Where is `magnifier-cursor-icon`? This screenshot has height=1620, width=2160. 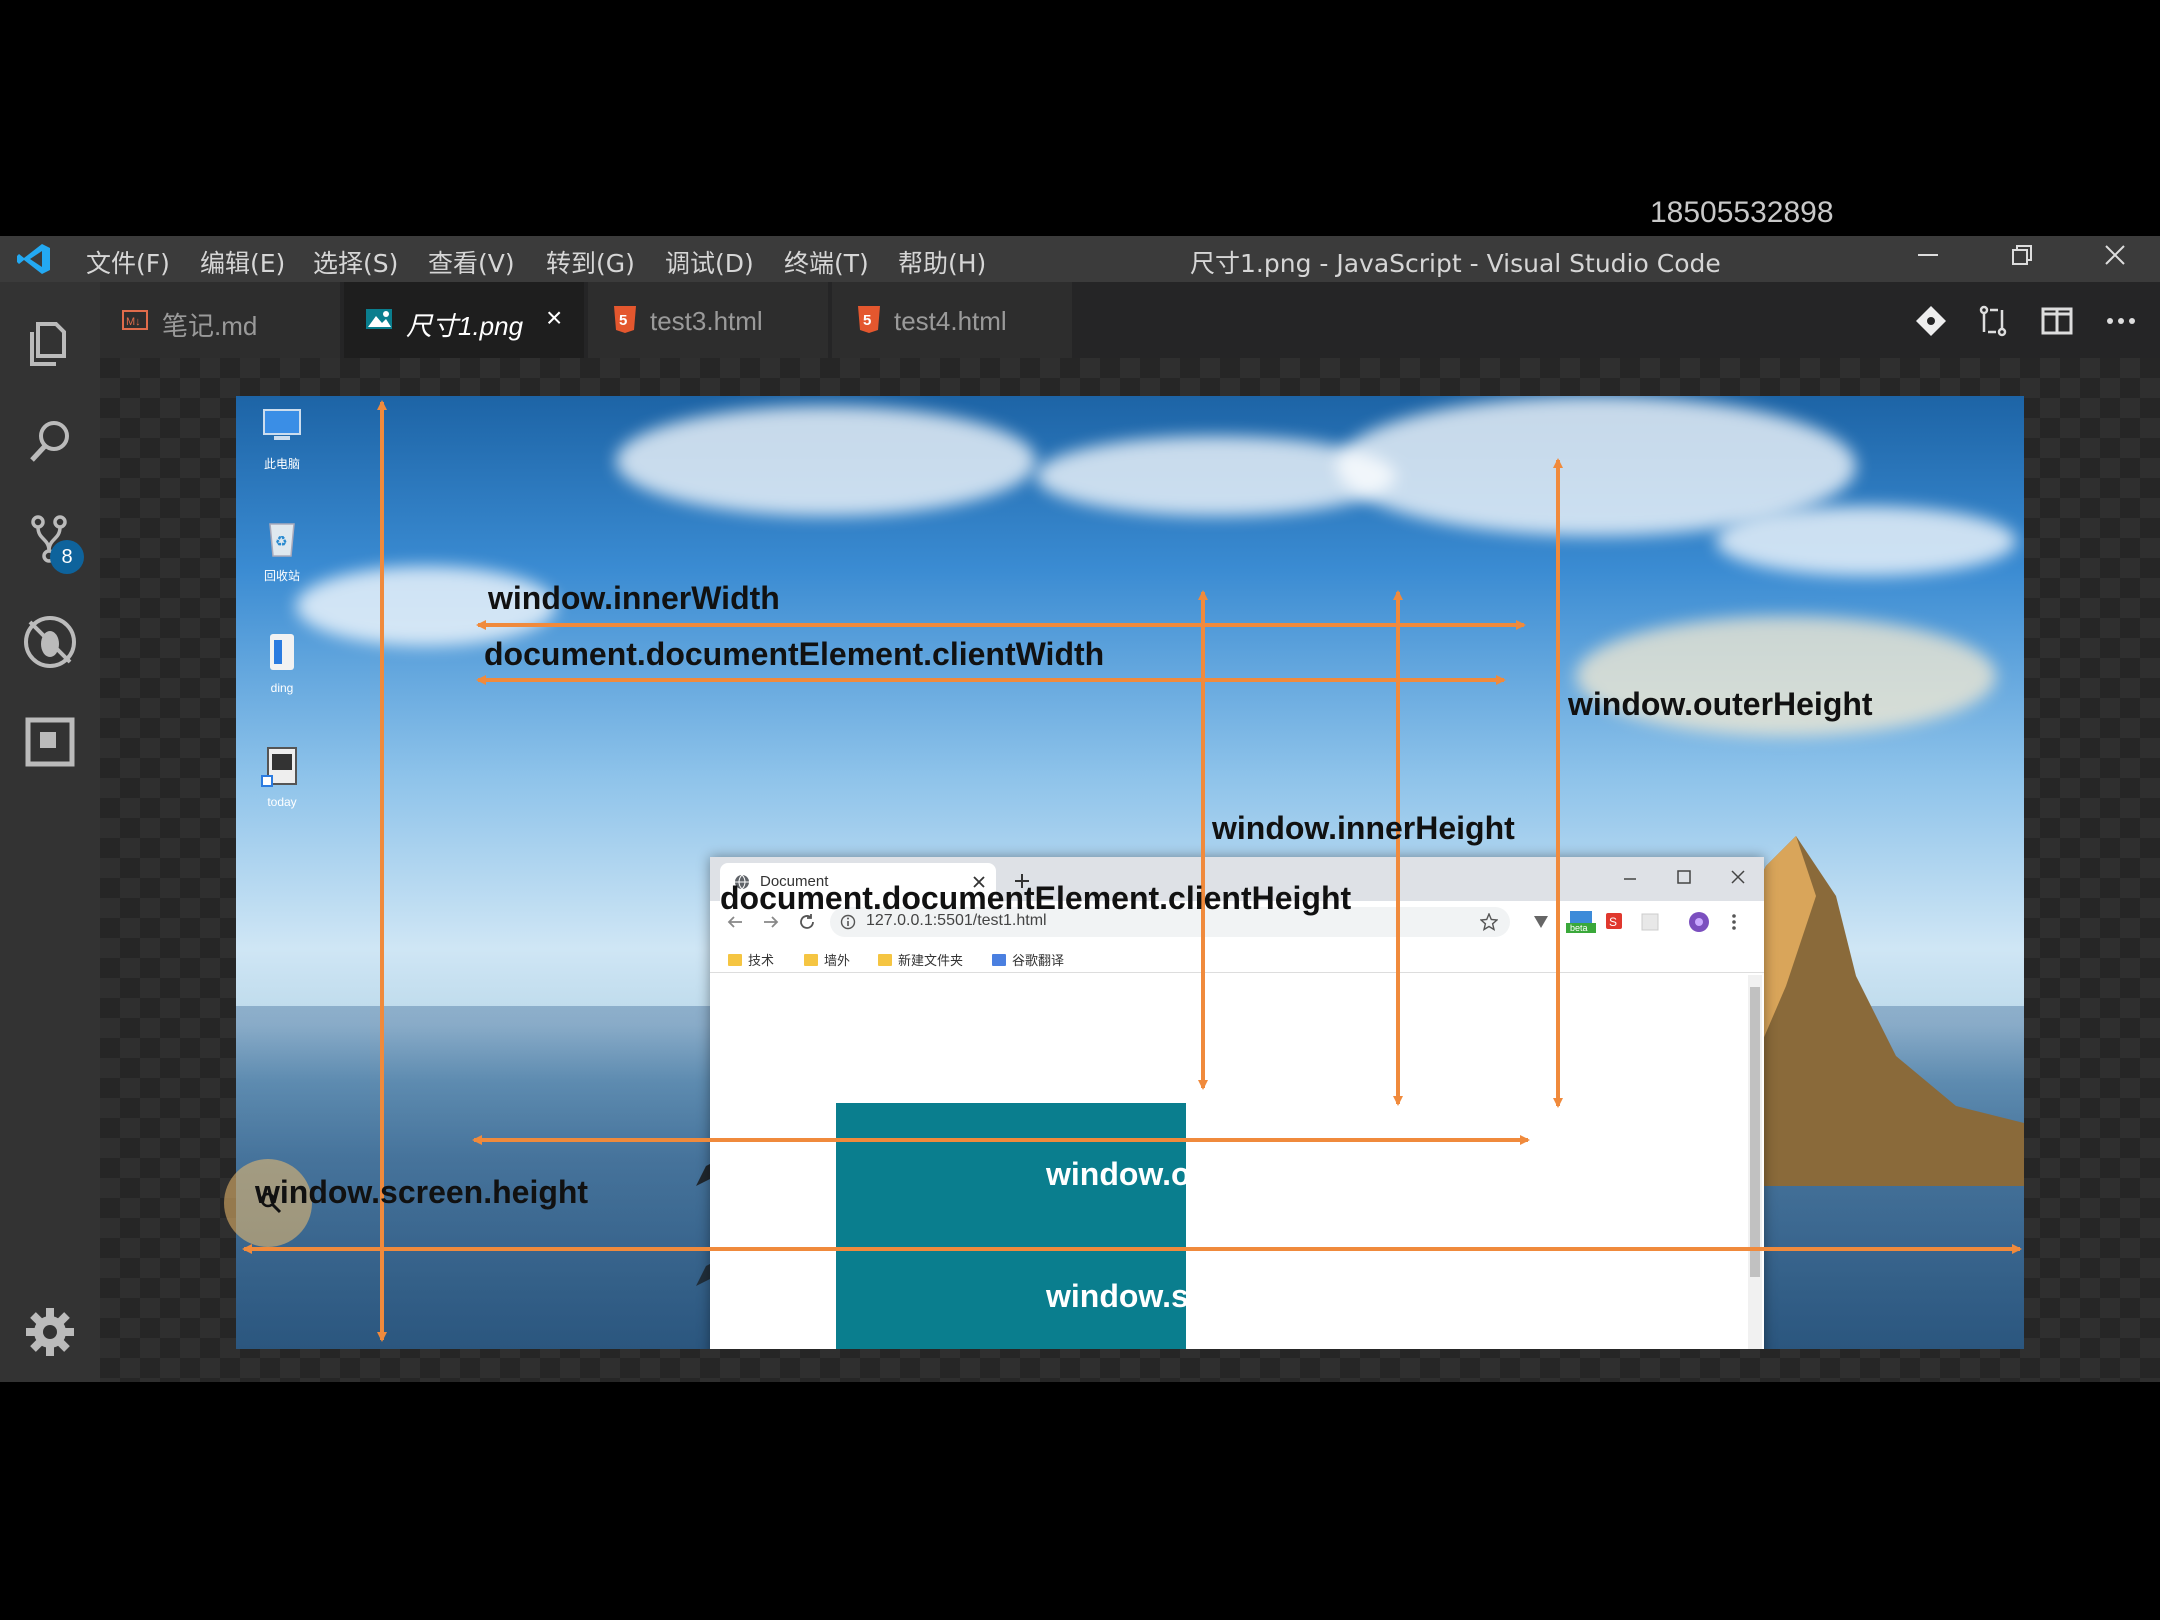
magnifier-cursor-icon is located at coordinates (271, 1203).